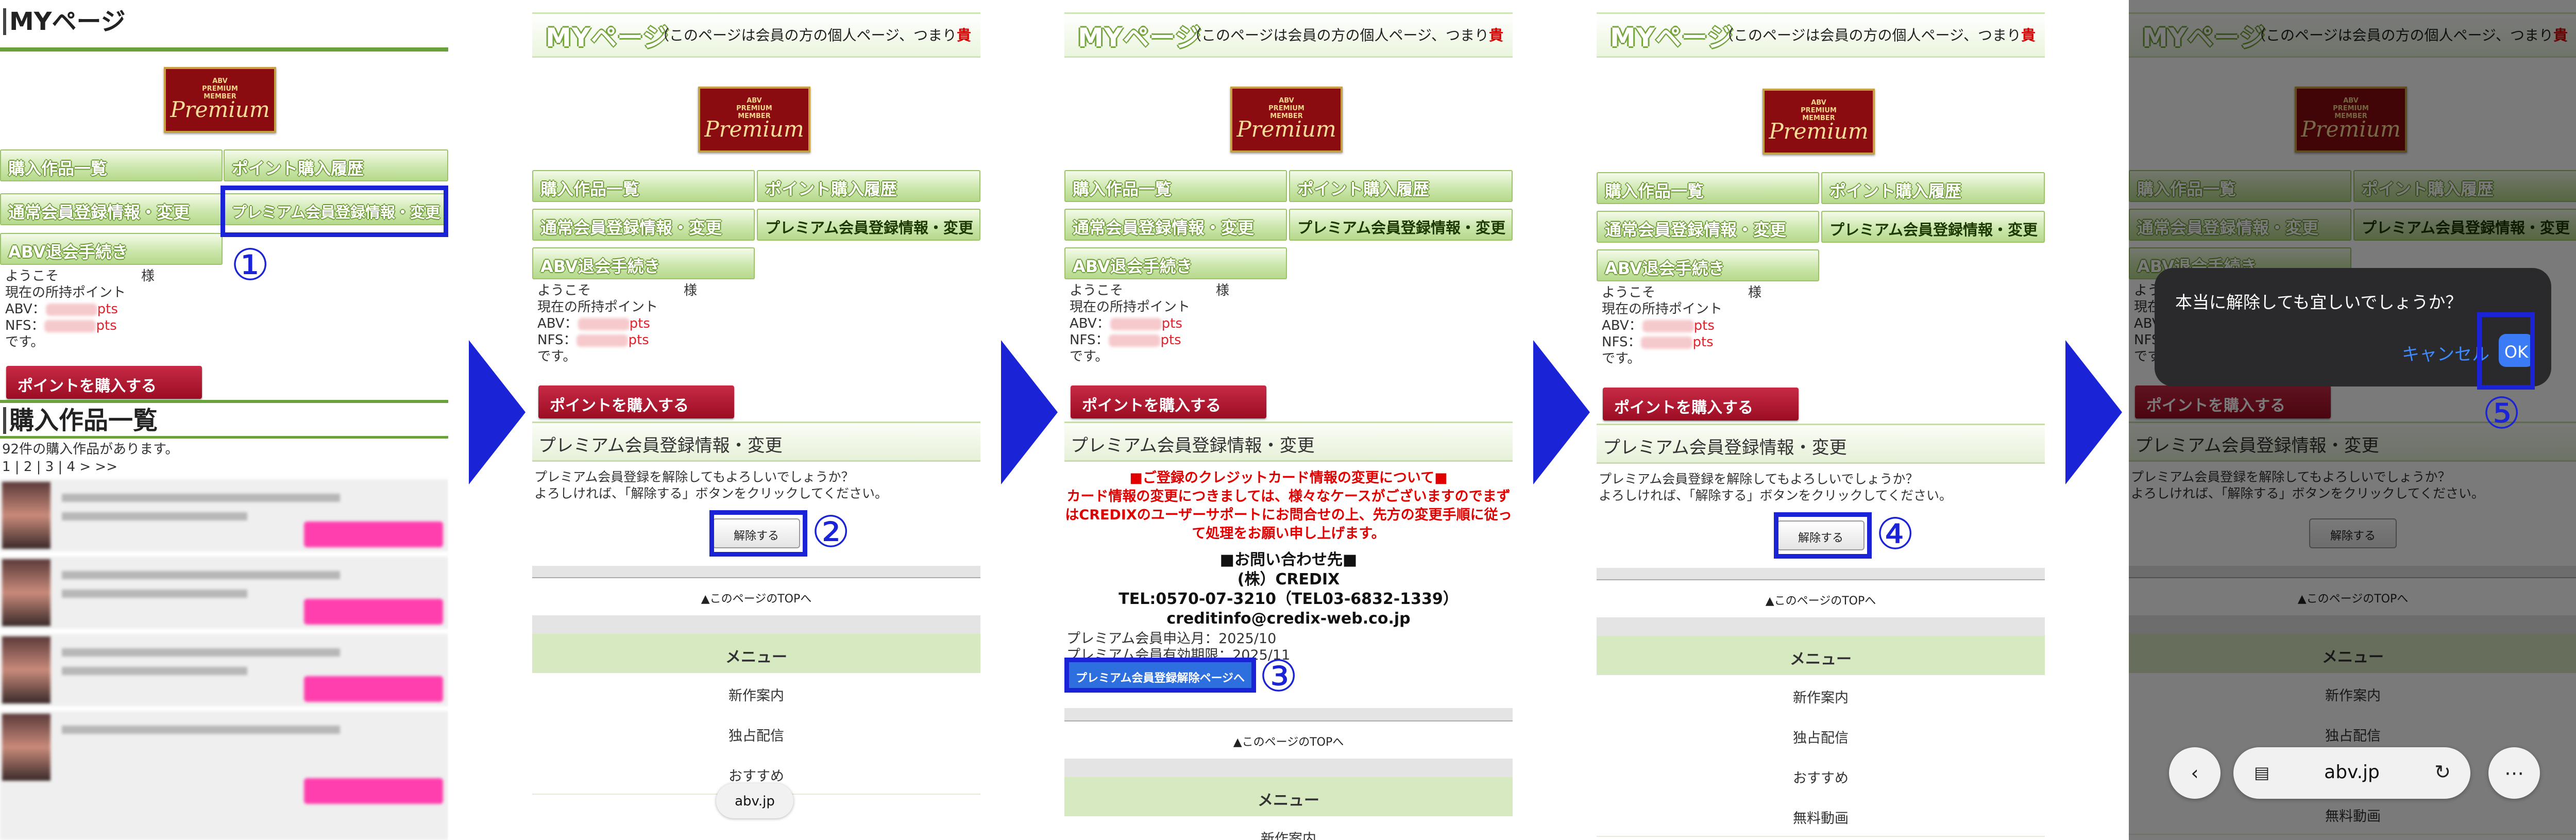 Image resolution: width=2576 pixels, height=840 pixels. What do you see at coordinates (90, 449) in the screenshot?
I see `purchased-count: 92件の購入作品があります。` at bounding box center [90, 449].